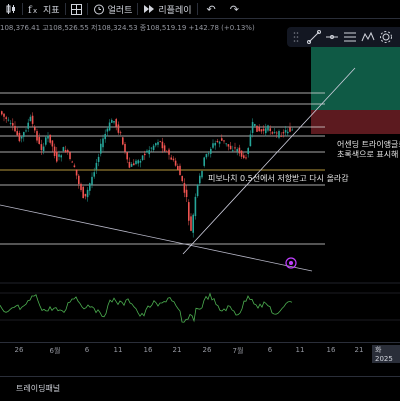  What do you see at coordinates (51, 10) in the screenshot?
I see `indicators-label: 지표` at bounding box center [51, 10].